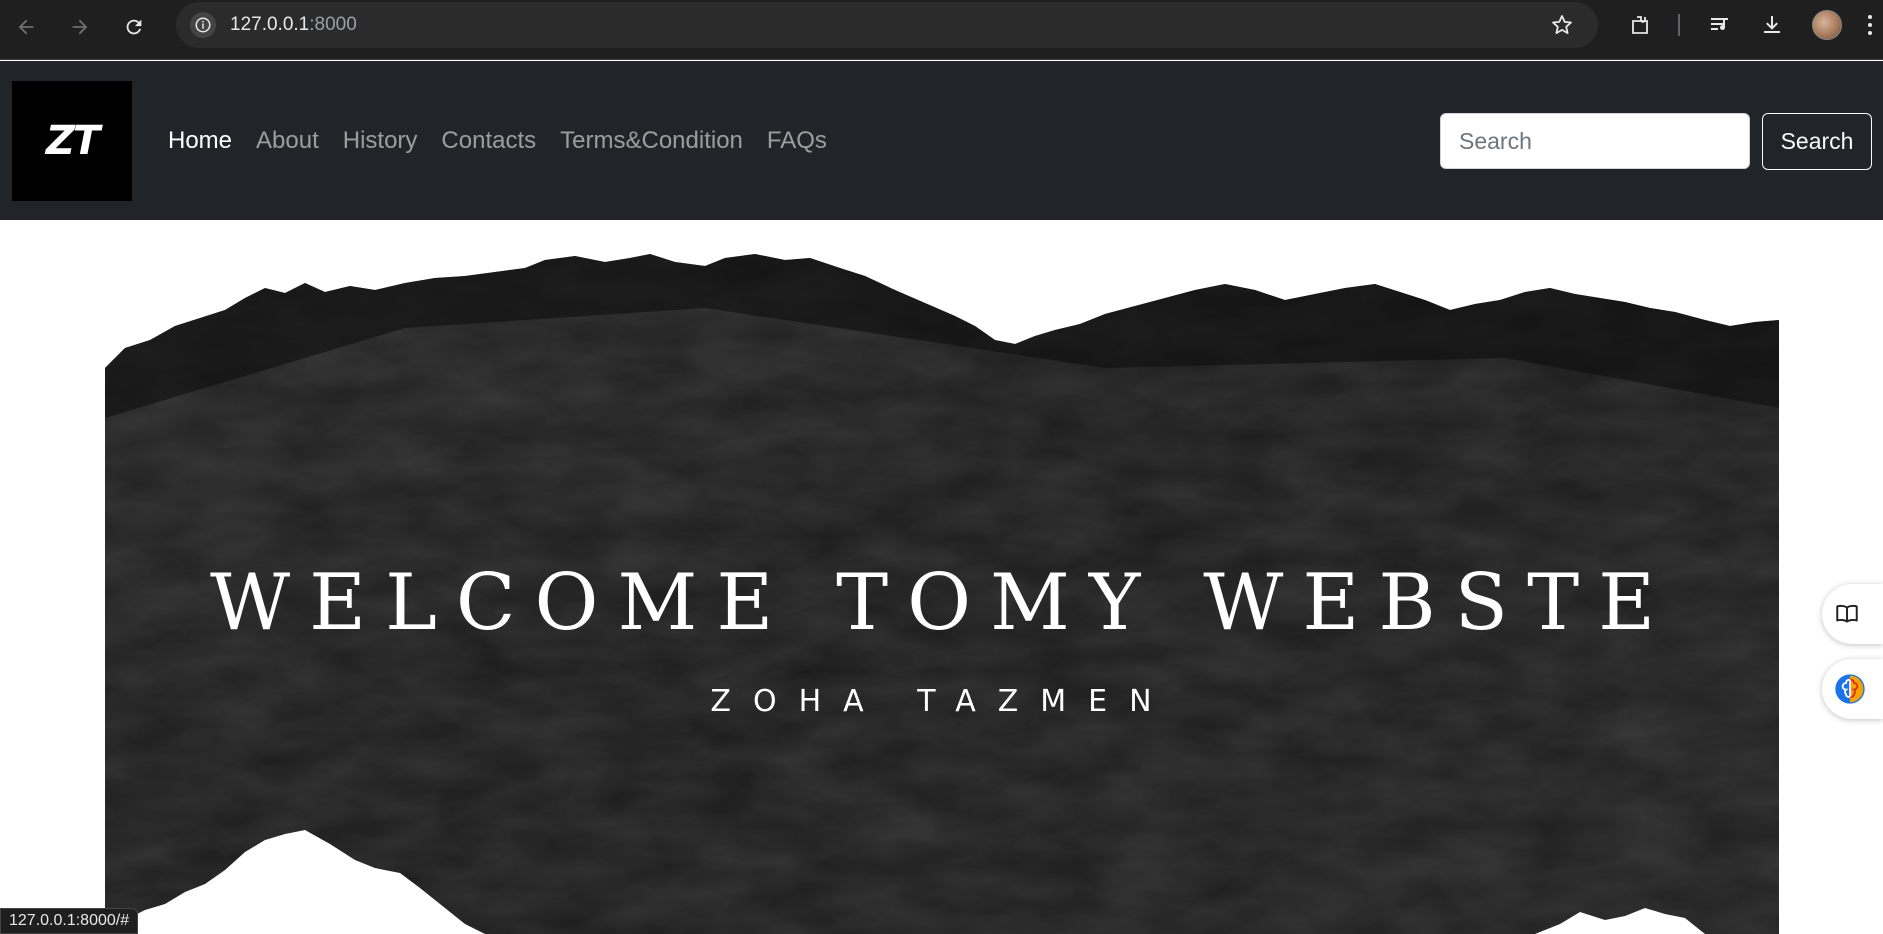 The height and width of the screenshot is (934, 1883). I want to click on reading-mode-button, so click(1852, 614).